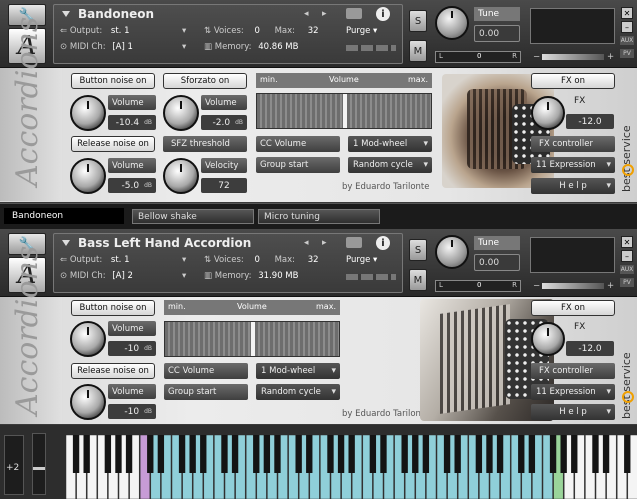  I want to click on volume-meter-handle, so click(345, 111).